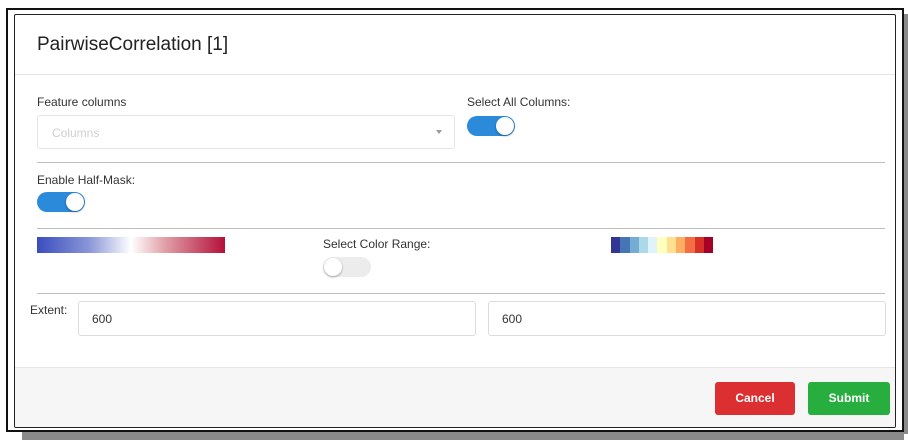 This screenshot has width=908, height=444. What do you see at coordinates (439, 132) in the screenshot?
I see `chevron-down-icon` at bounding box center [439, 132].